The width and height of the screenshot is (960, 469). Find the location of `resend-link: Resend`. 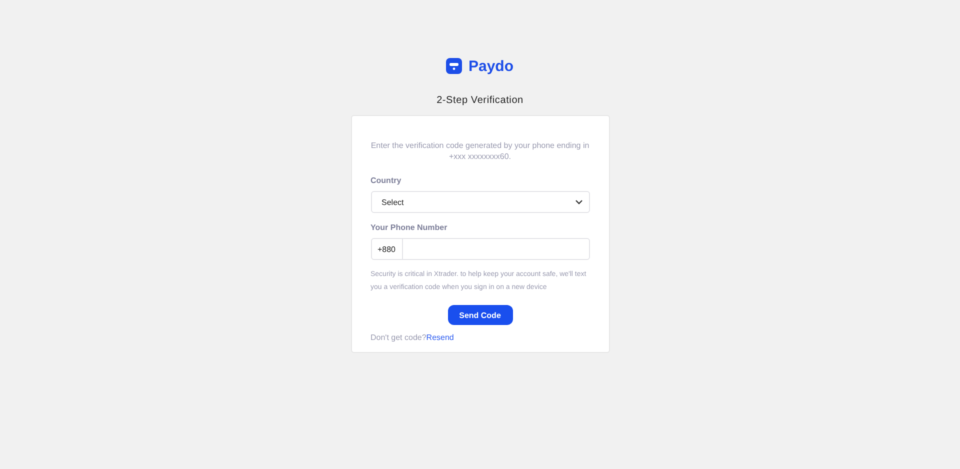

resend-link: Resend is located at coordinates (440, 337).